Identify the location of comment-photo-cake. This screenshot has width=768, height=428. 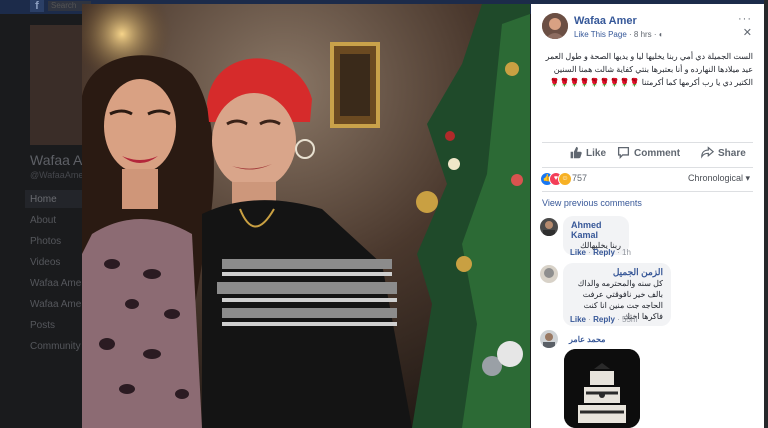
(602, 388).